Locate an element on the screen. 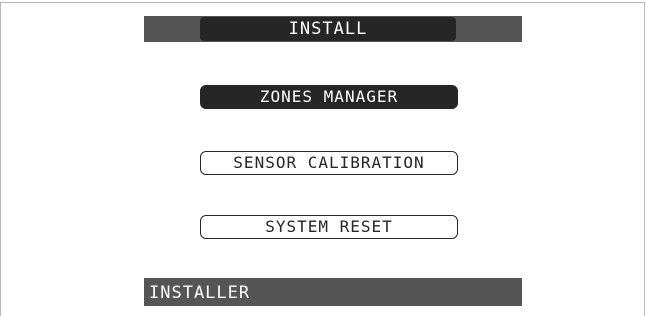 This screenshot has width=646, height=316. system-reset-button: SYSTEM RESET is located at coordinates (329, 227).